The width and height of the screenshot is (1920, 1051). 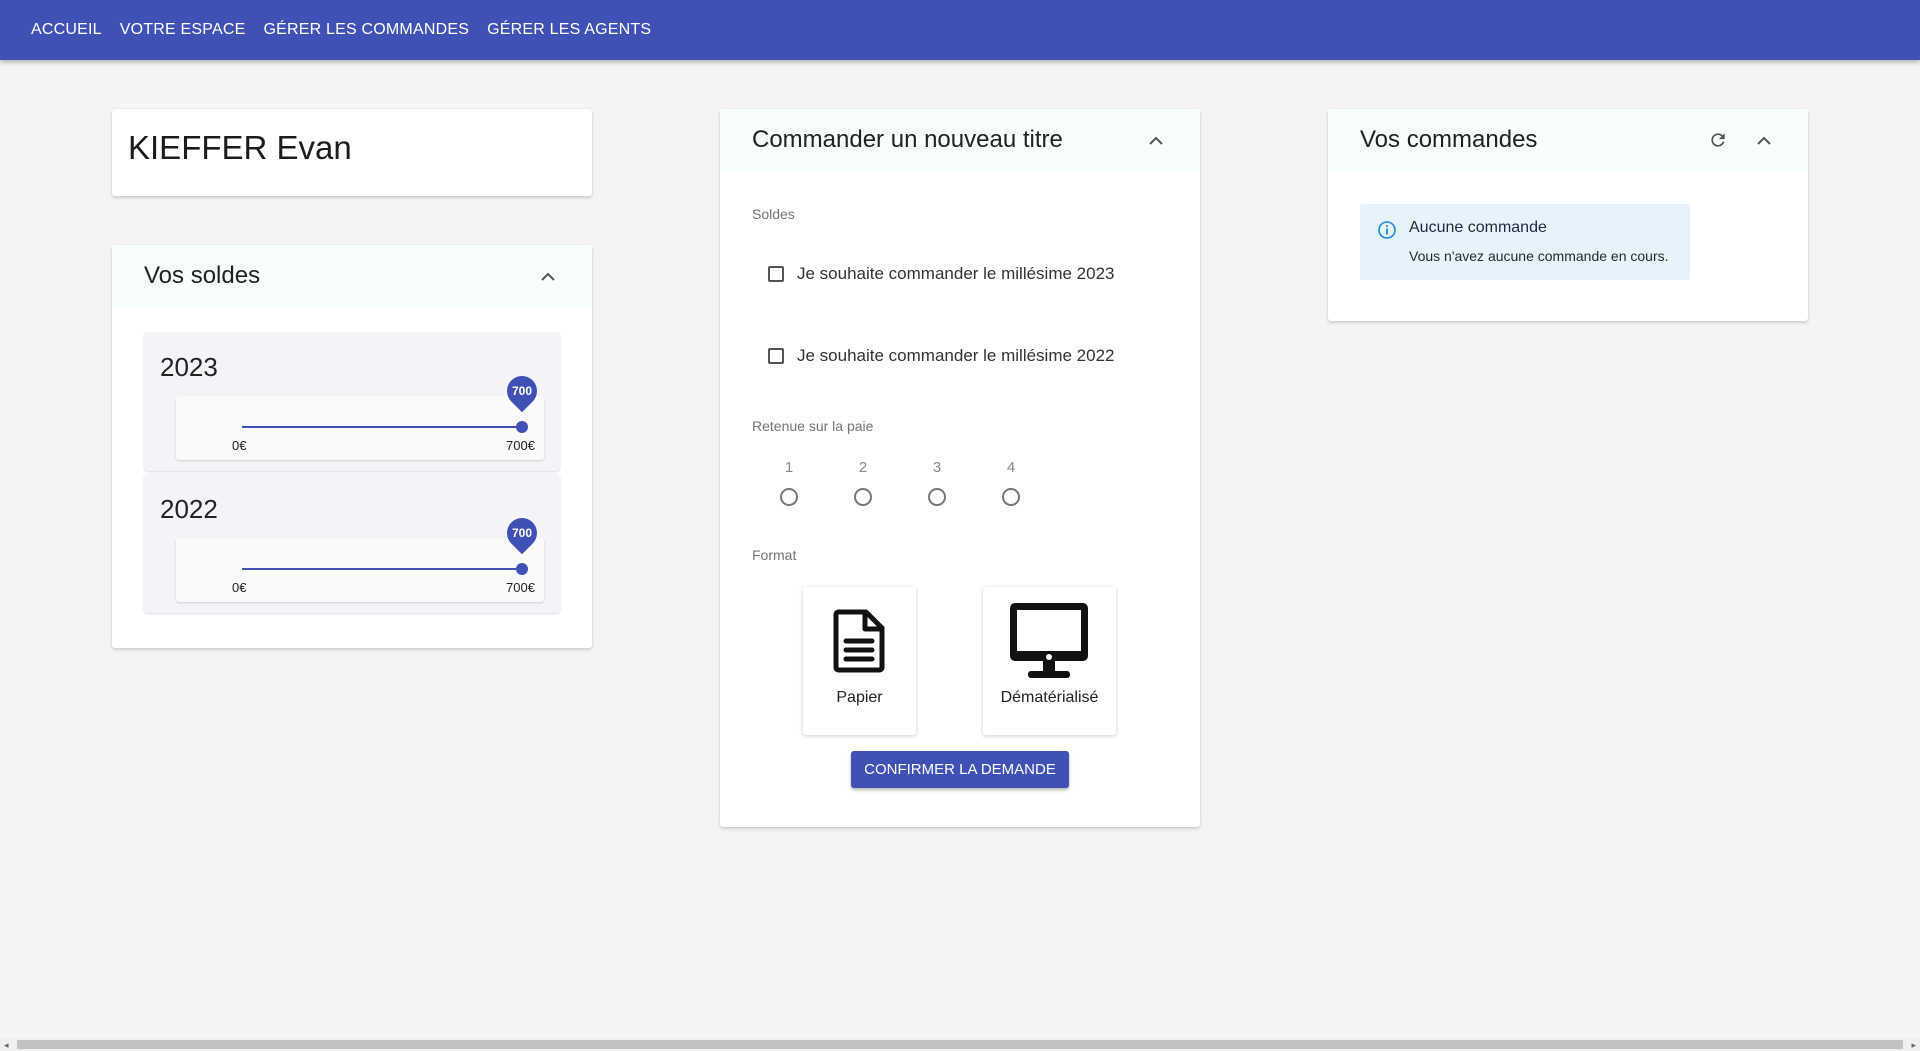 What do you see at coordinates (774, 555) in the screenshot?
I see `format-section-label: Format` at bounding box center [774, 555].